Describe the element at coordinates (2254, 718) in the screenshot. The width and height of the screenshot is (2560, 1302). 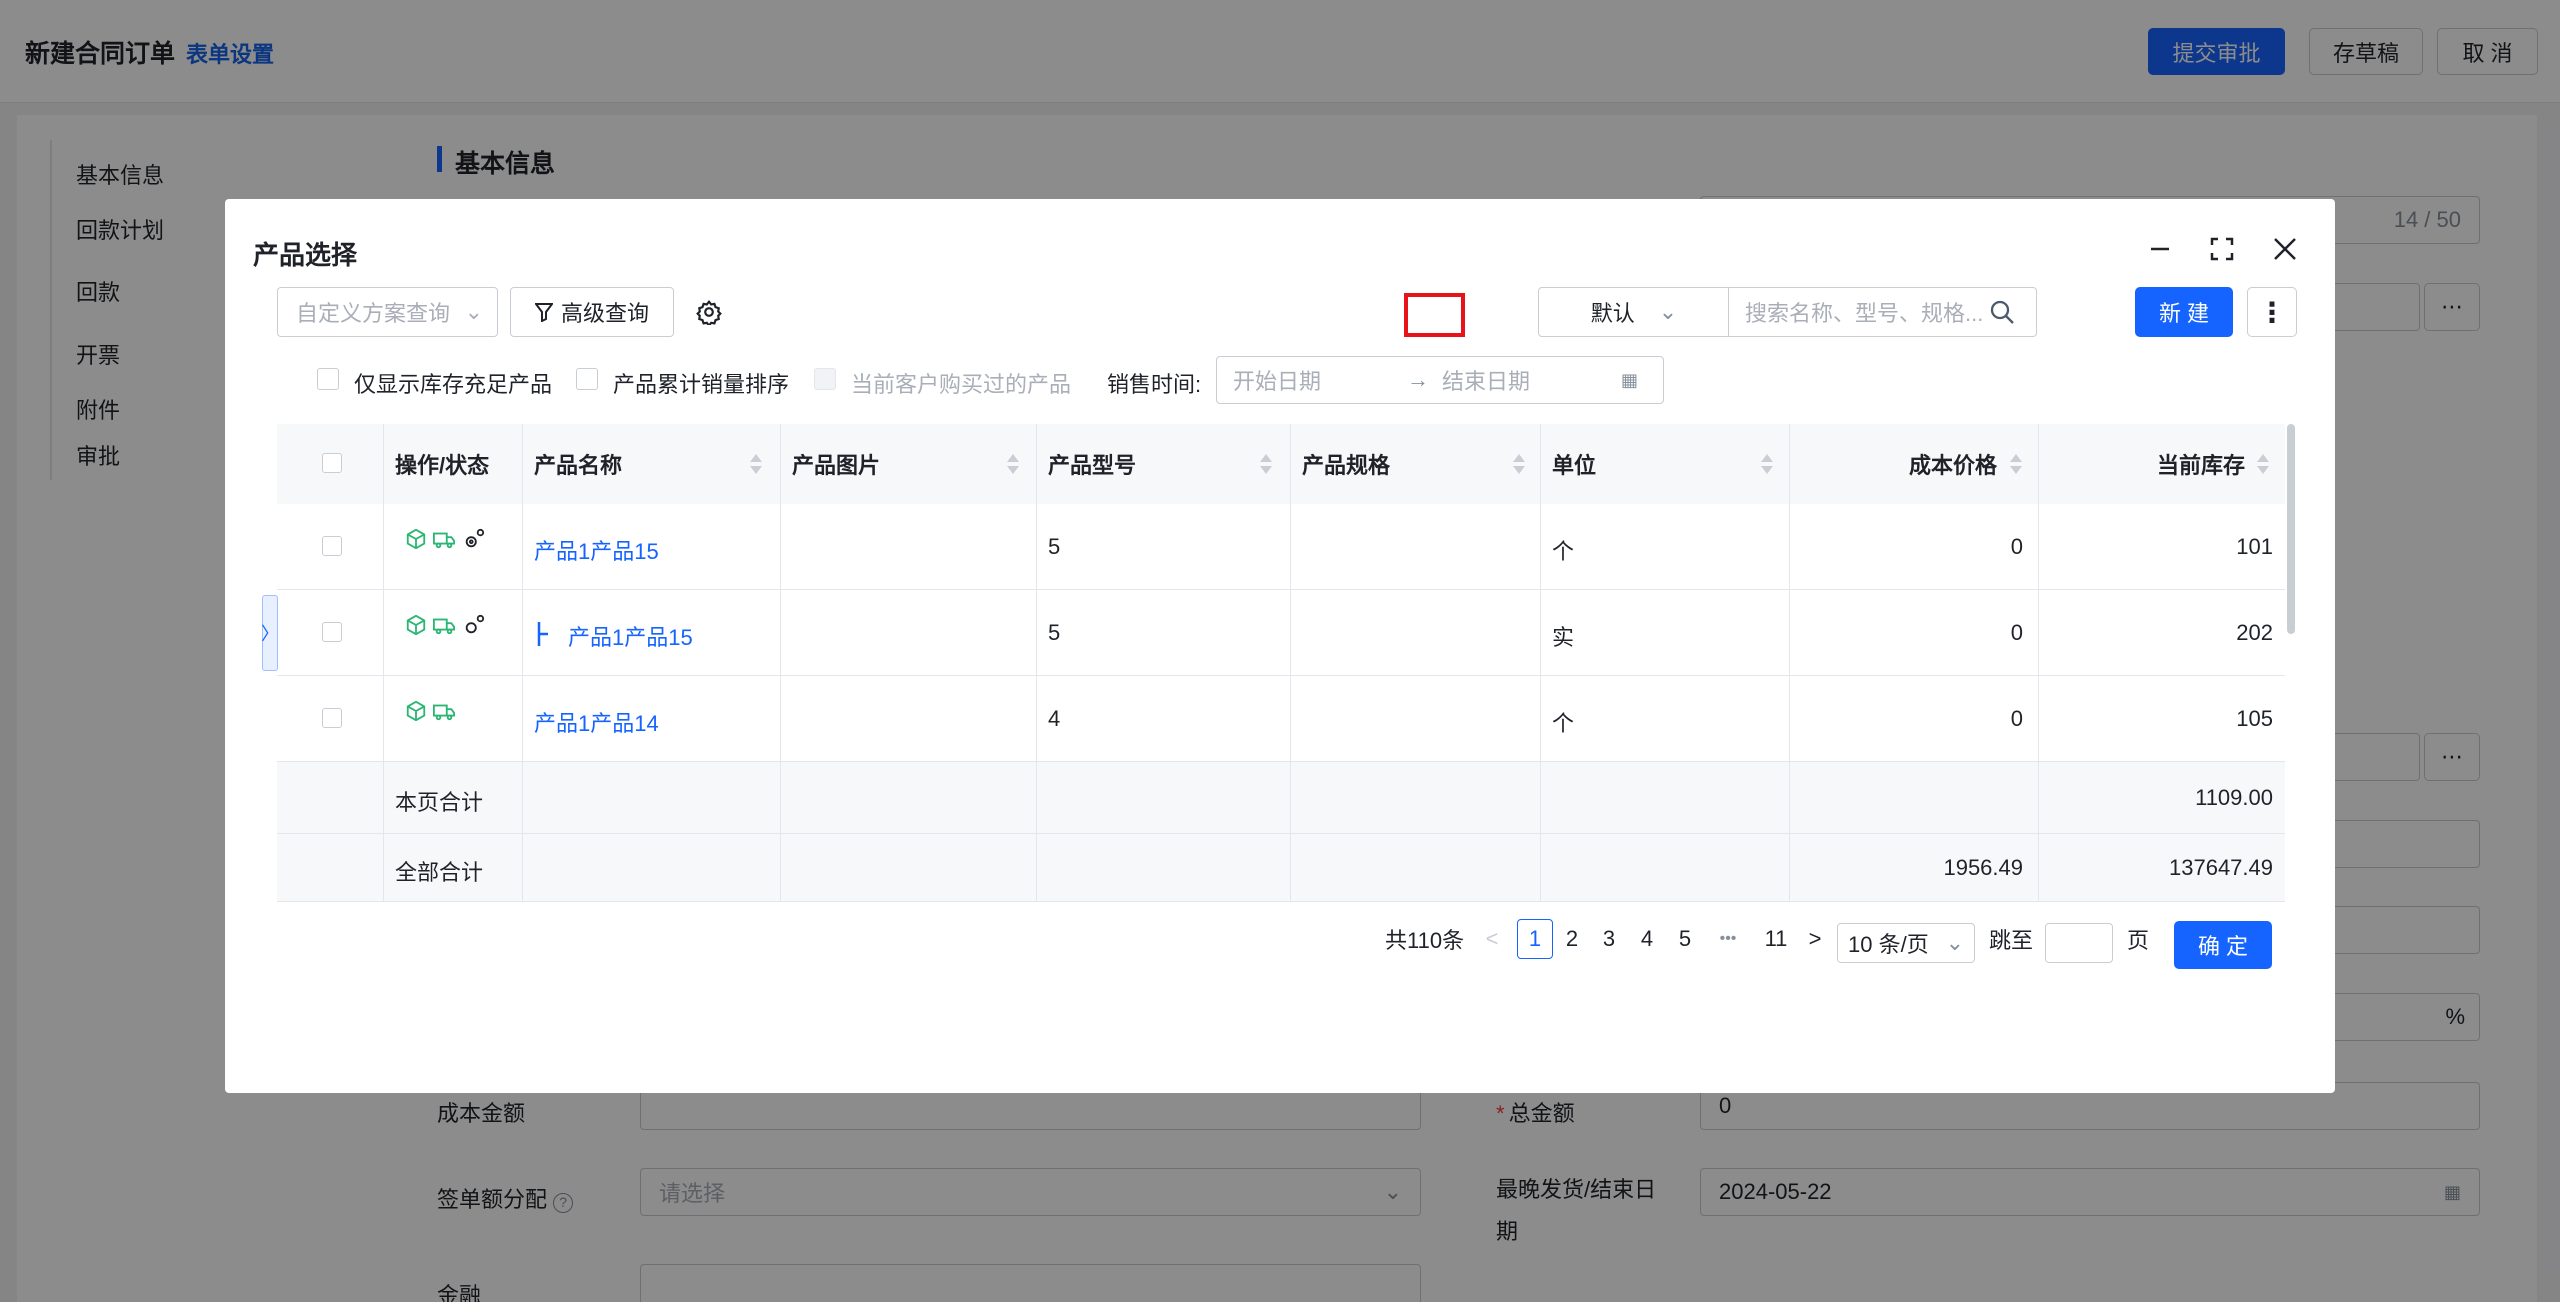
I see `current-stock: 105` at that location.